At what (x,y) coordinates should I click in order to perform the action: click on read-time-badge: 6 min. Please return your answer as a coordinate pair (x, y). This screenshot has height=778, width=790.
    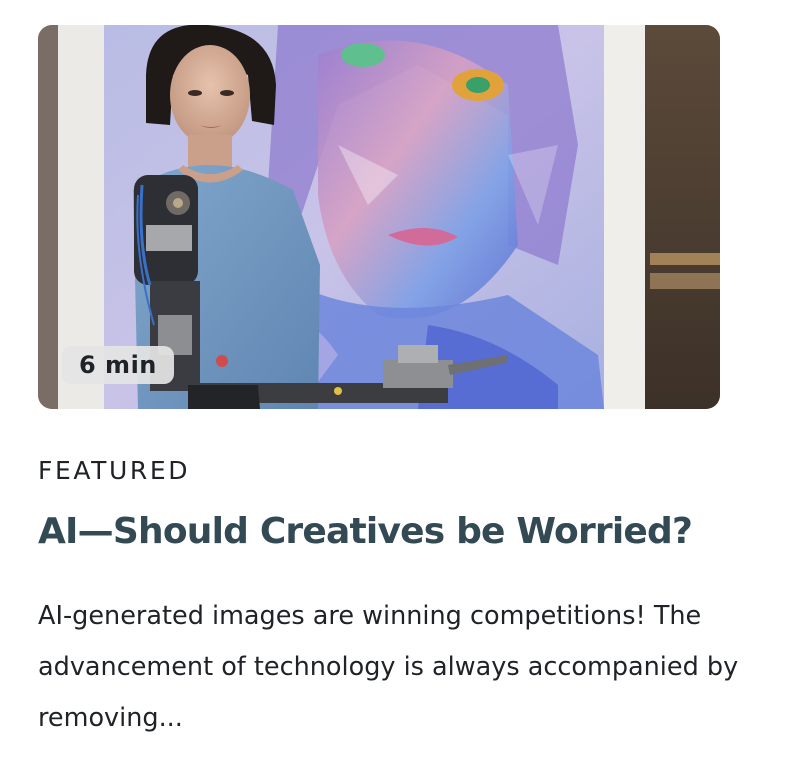
    Looking at the image, I should click on (118, 365).